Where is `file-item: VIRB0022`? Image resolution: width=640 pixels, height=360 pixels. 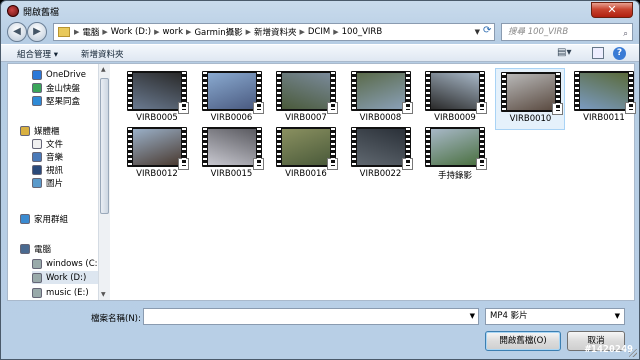
file-item: VIRB0022 is located at coordinates (381, 155).